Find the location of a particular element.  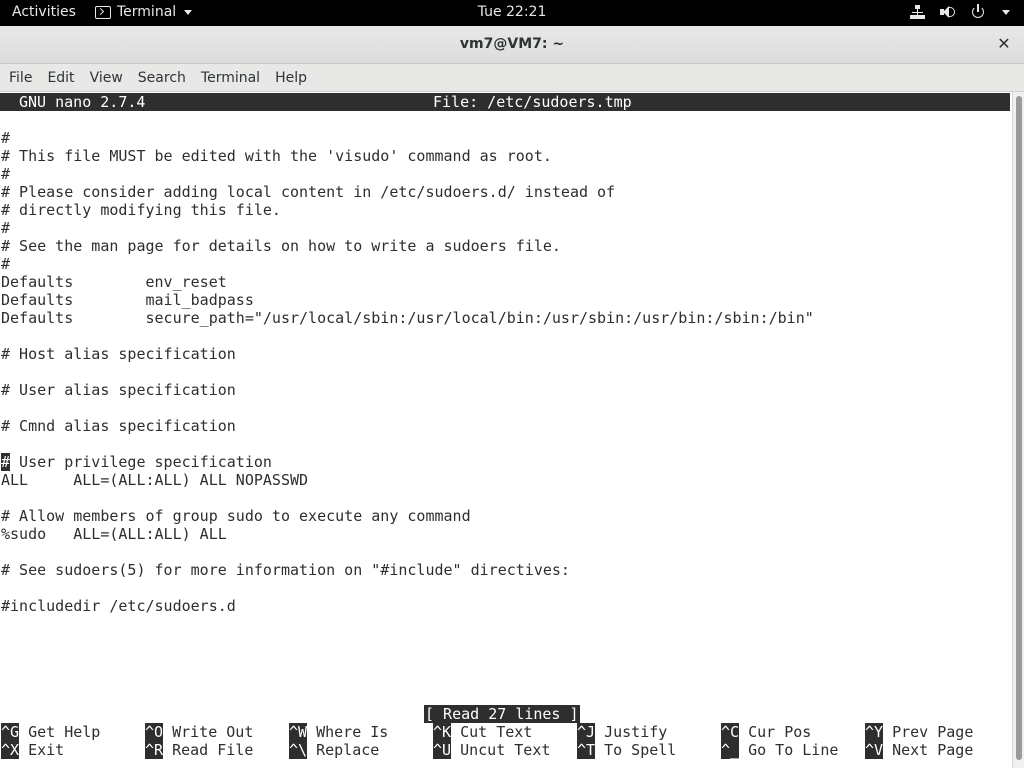

nano-shortcut: ^O Write Out is located at coordinates (199, 732).